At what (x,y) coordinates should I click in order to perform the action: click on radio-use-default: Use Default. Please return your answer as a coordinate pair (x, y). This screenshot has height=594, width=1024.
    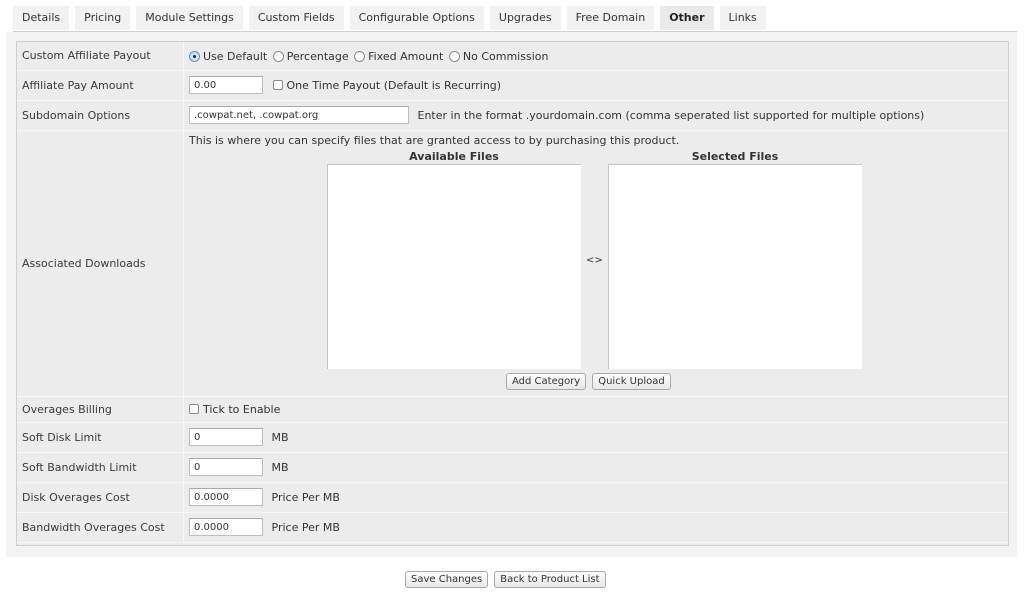
    Looking at the image, I should click on (229, 56).